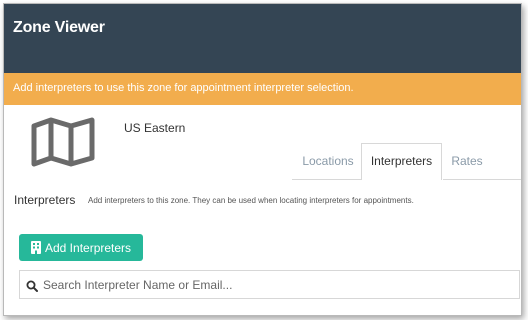 This screenshot has height=320, width=528. I want to click on page-title: Zone Viewer, so click(59, 27).